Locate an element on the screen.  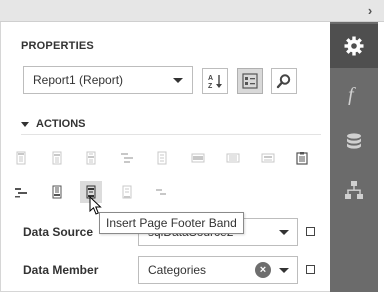
categorized-view-button is located at coordinates (250, 81).